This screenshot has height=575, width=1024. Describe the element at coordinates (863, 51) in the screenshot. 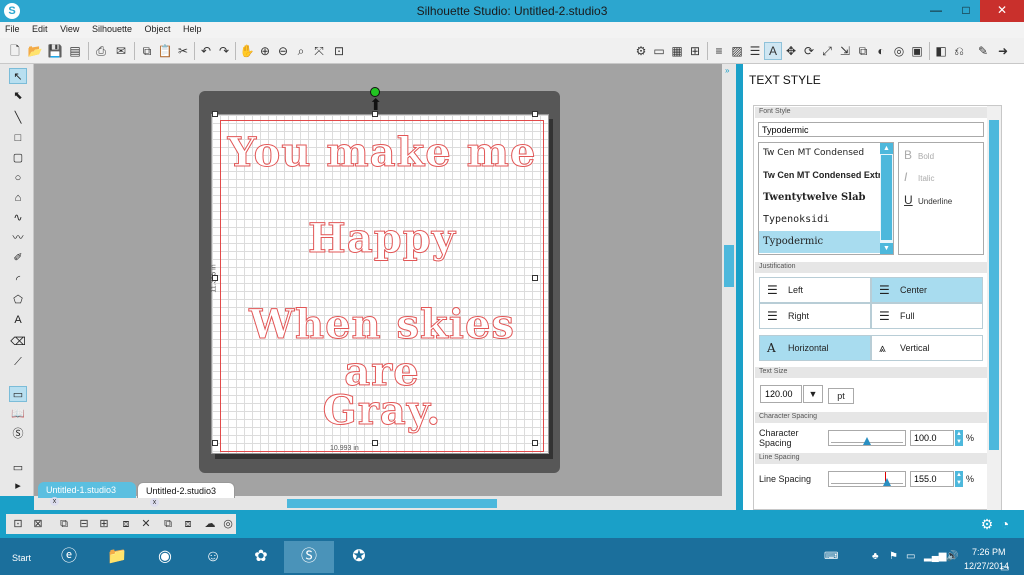

I see `replicate-icon: ⧉` at that location.